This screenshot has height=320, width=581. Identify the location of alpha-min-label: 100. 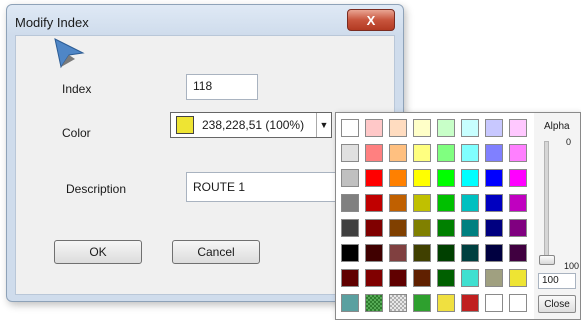
(572, 266).